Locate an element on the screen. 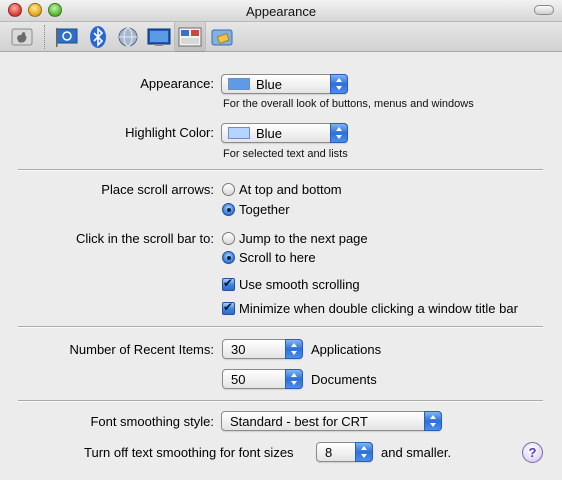 This screenshot has height=480, width=562. toolbar-separator is located at coordinates (44, 37).